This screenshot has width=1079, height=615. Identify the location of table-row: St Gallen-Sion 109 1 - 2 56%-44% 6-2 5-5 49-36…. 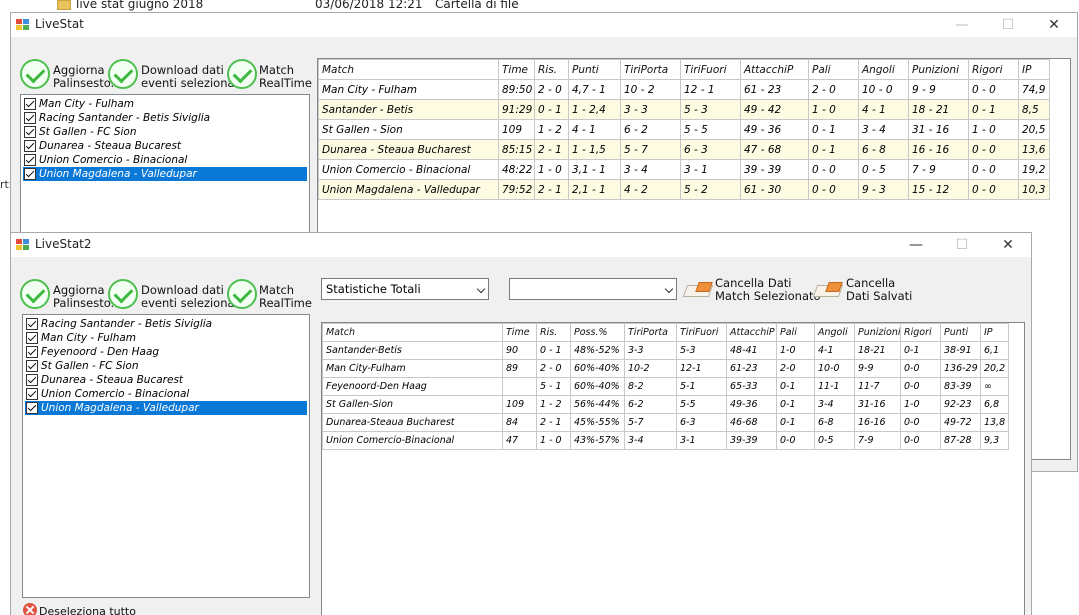
(665, 404).